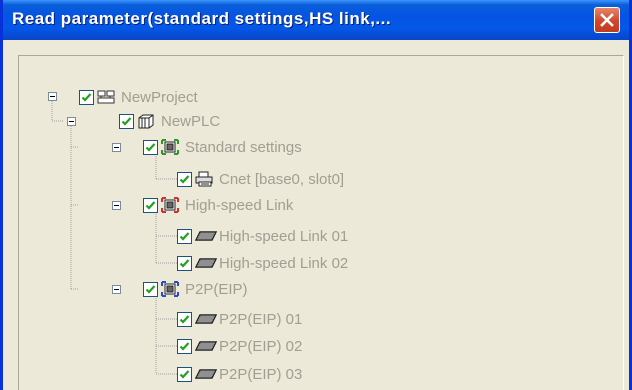 The height and width of the screenshot is (390, 632). Describe the element at coordinates (116, 147) in the screenshot. I see `collapse-standard-toggle` at that location.